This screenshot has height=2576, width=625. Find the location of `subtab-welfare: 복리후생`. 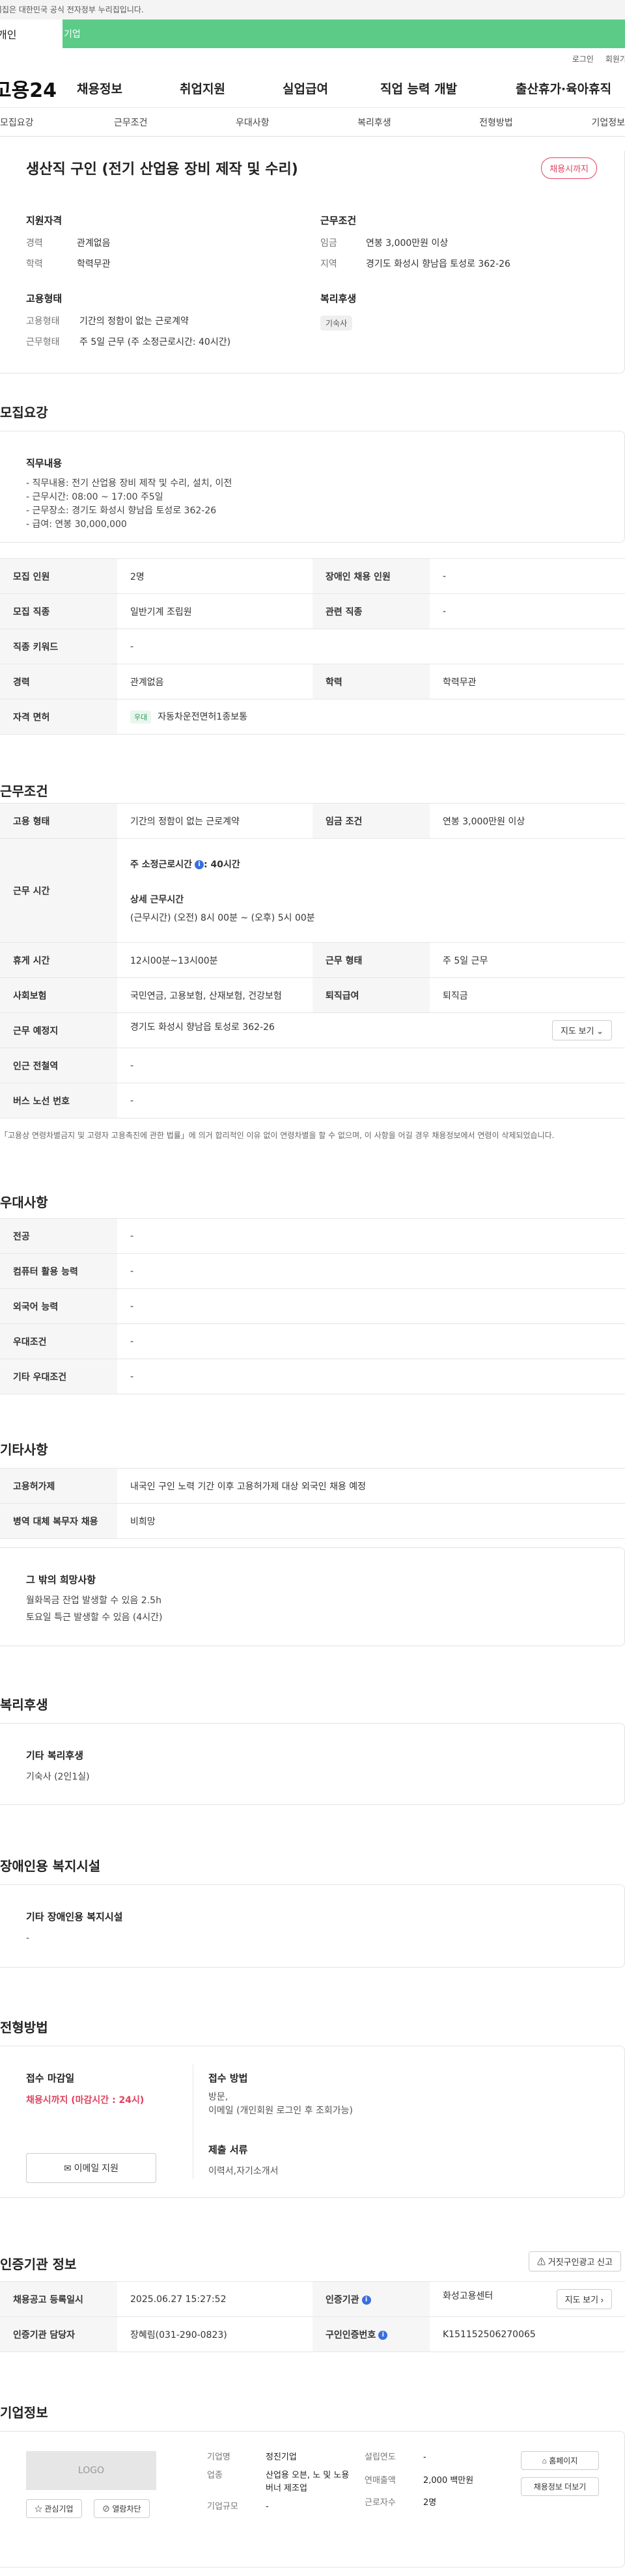

subtab-welfare: 복리후생 is located at coordinates (330, 122).